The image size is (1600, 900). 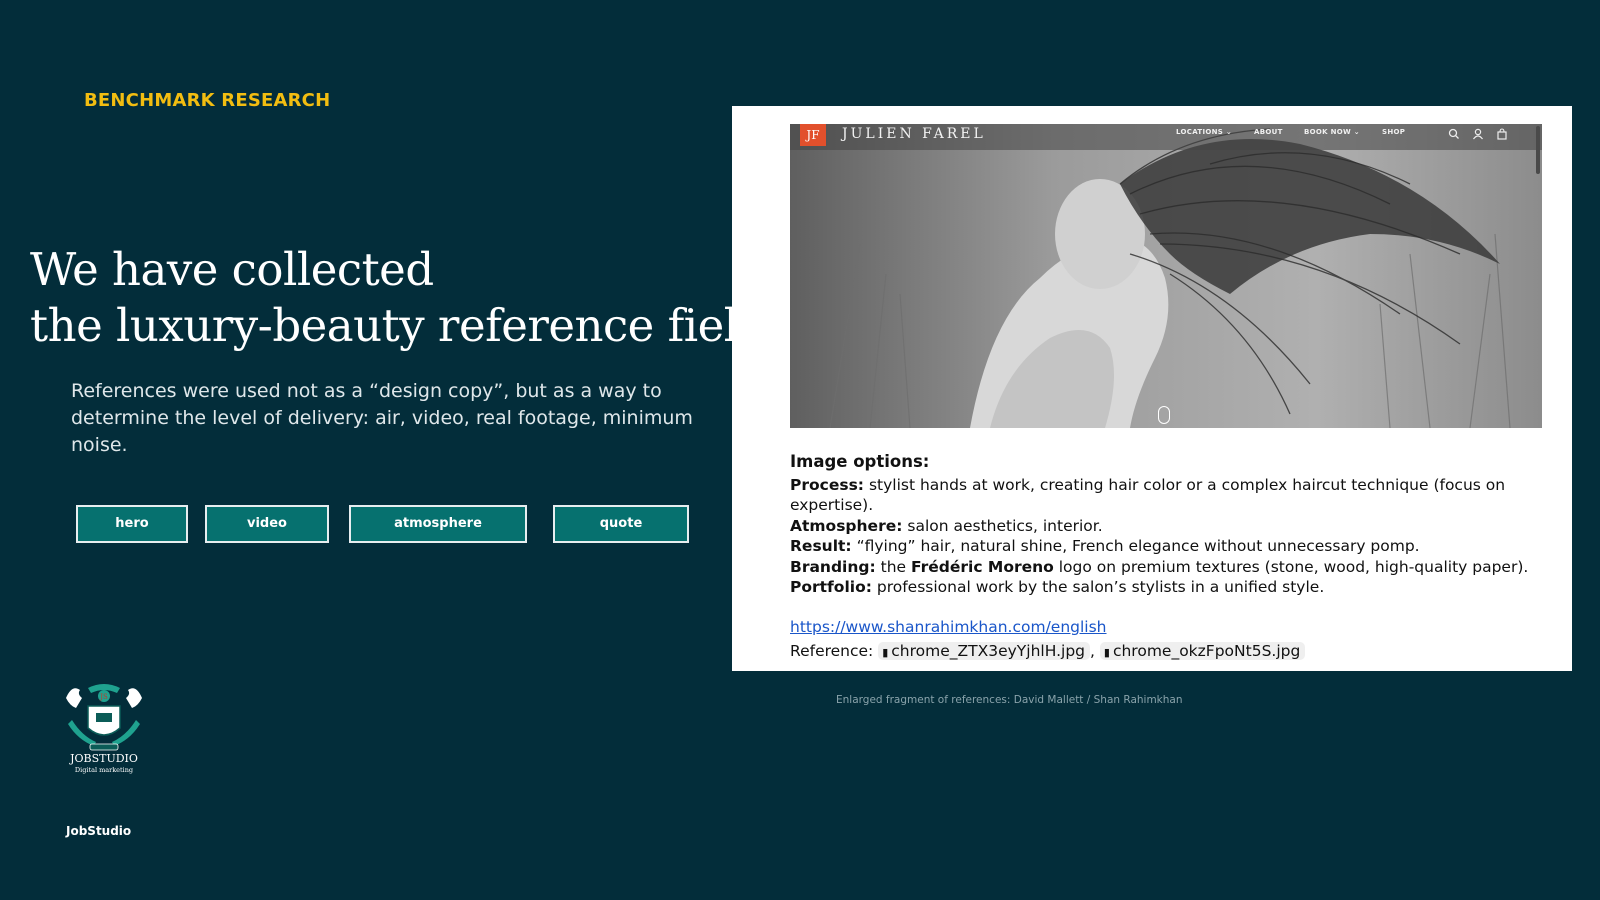 What do you see at coordinates (948, 627) in the screenshot?
I see `reference-link: https://www.shanrahimkhan.com/english` at bounding box center [948, 627].